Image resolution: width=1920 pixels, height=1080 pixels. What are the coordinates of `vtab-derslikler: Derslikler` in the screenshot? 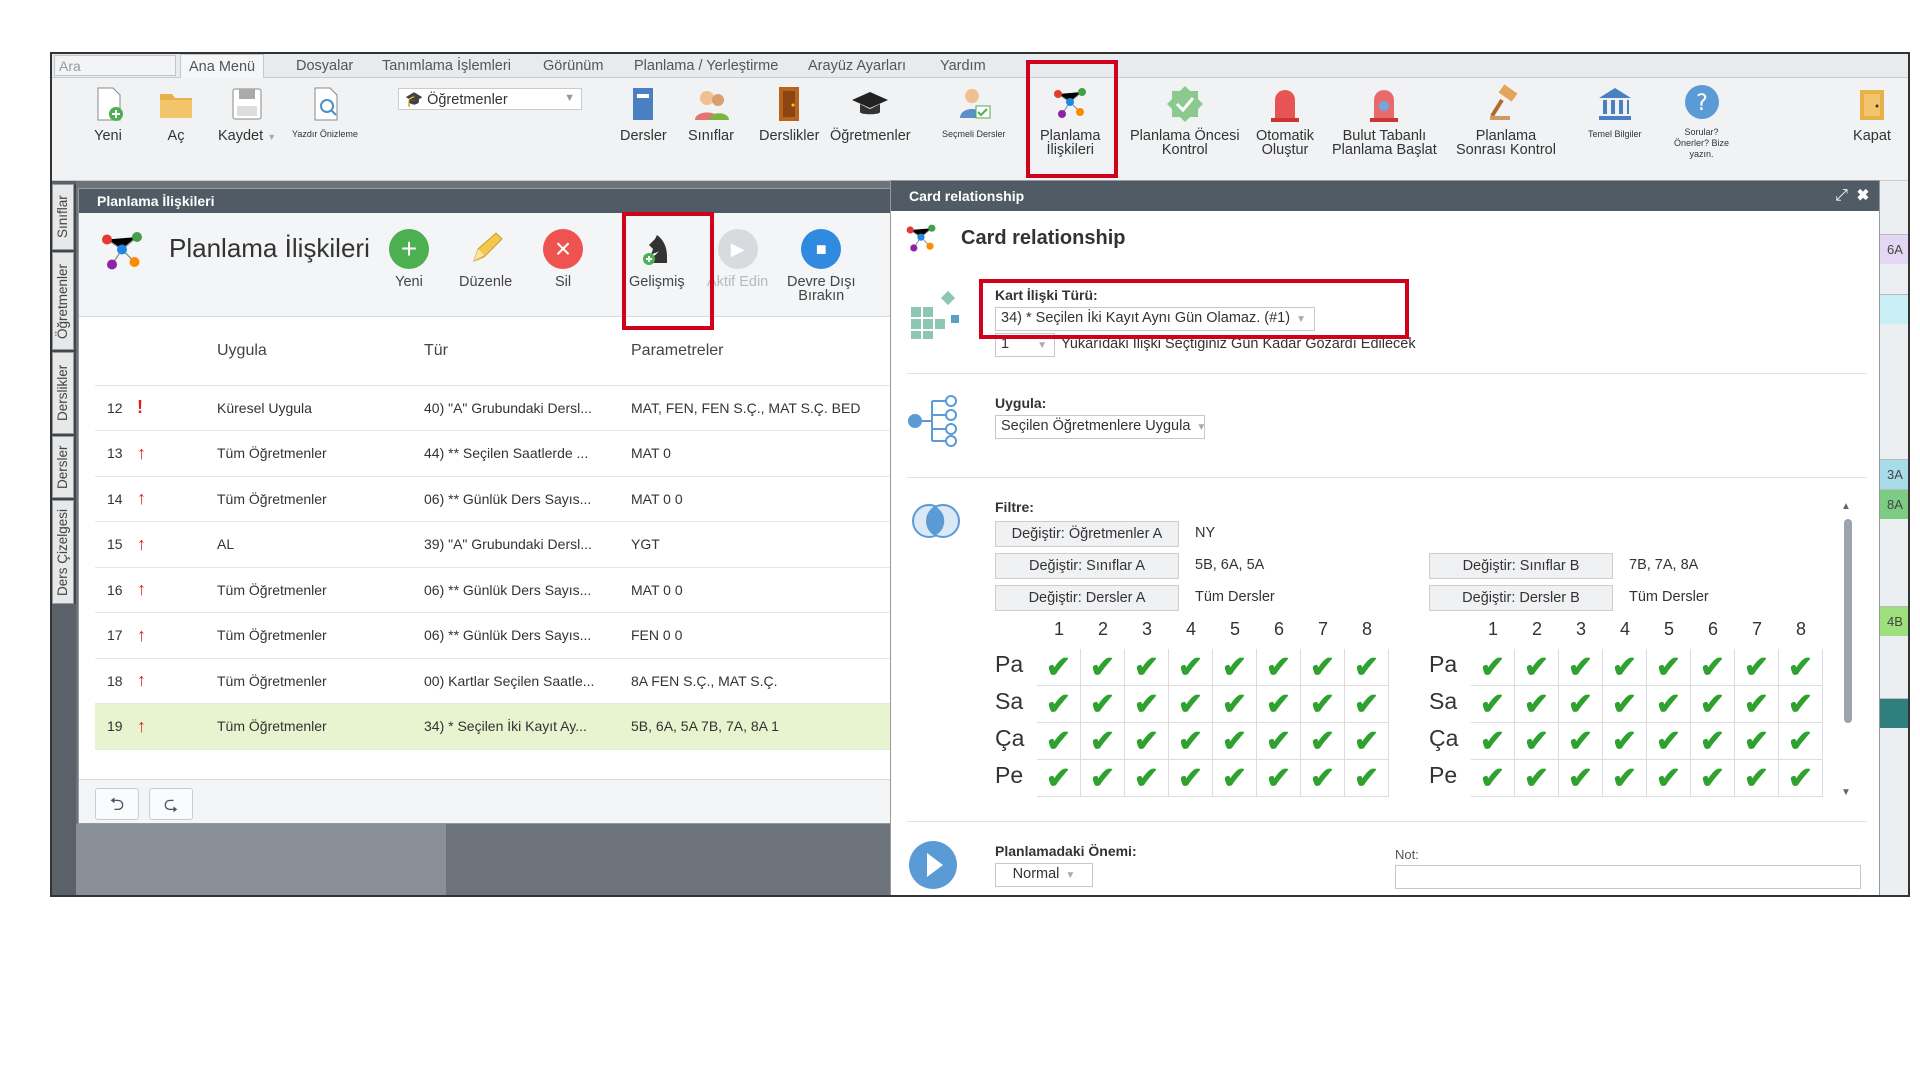 It's located at (63, 393).